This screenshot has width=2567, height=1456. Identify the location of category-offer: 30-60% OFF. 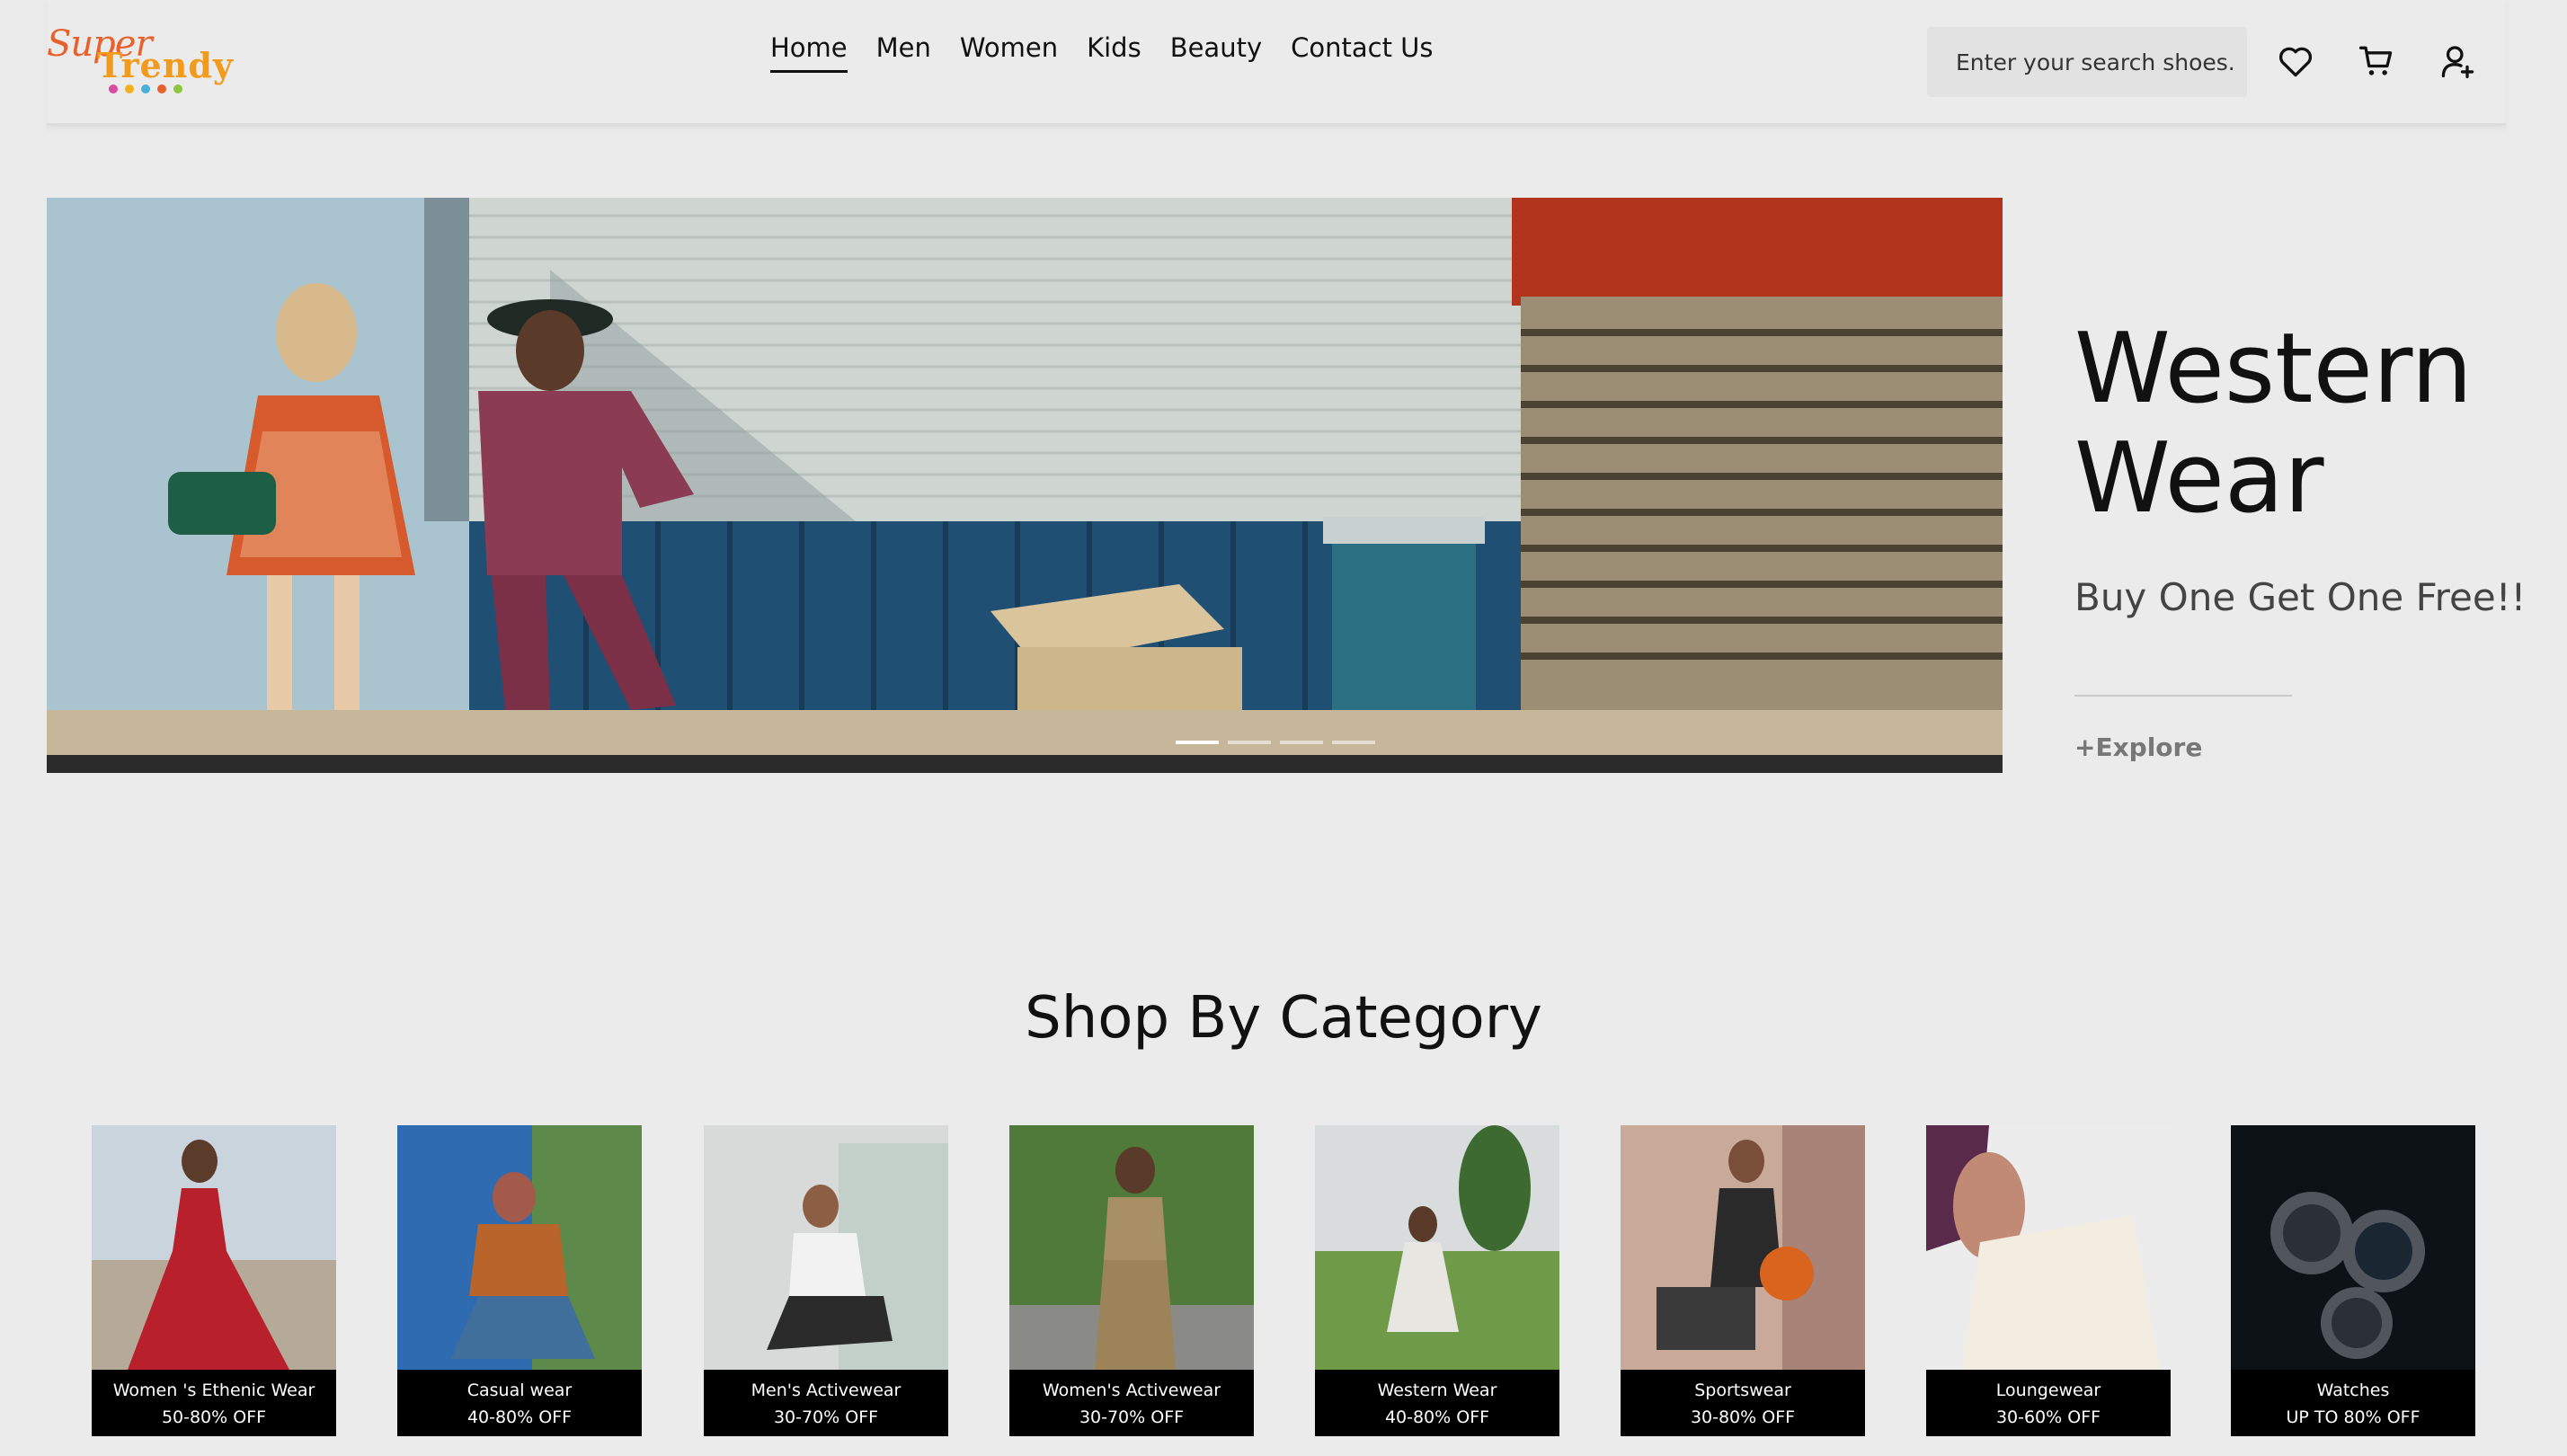
(2048, 1417).